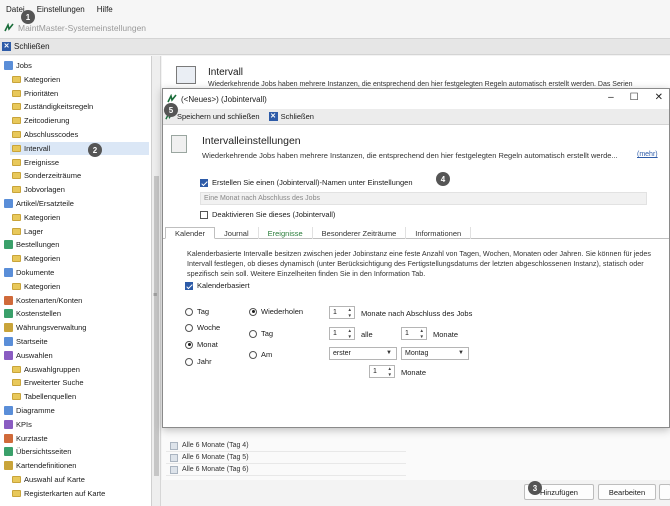  I want to click on deactivate-label: Deaktivieren Sie dieses (Jobintervall), so click(274, 214).